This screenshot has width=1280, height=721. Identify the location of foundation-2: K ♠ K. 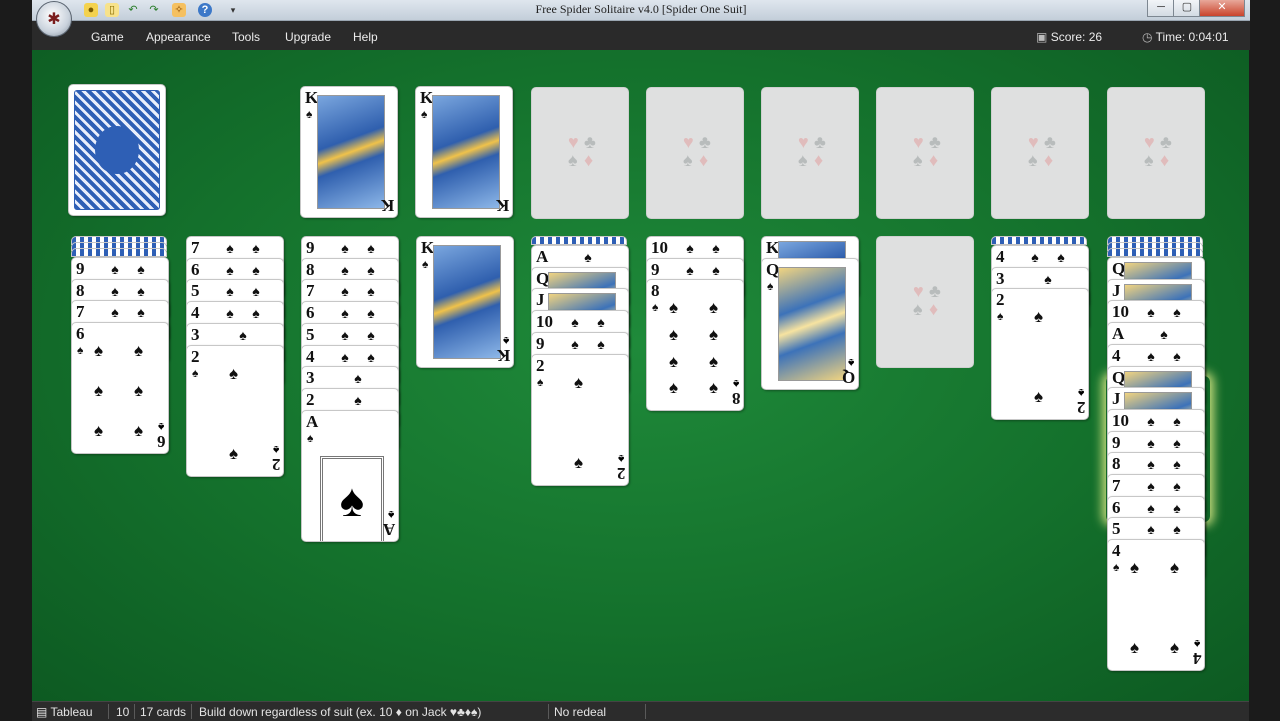
(464, 152).